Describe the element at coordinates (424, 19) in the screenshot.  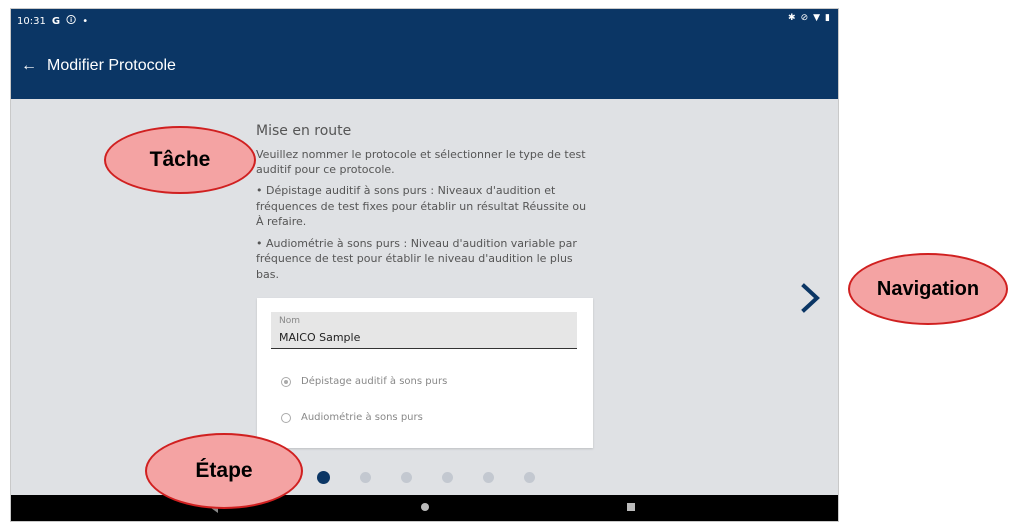
I see `status-bar: 10:31 G 🛈 • ✱ ⊘ ▼ ▮` at that location.